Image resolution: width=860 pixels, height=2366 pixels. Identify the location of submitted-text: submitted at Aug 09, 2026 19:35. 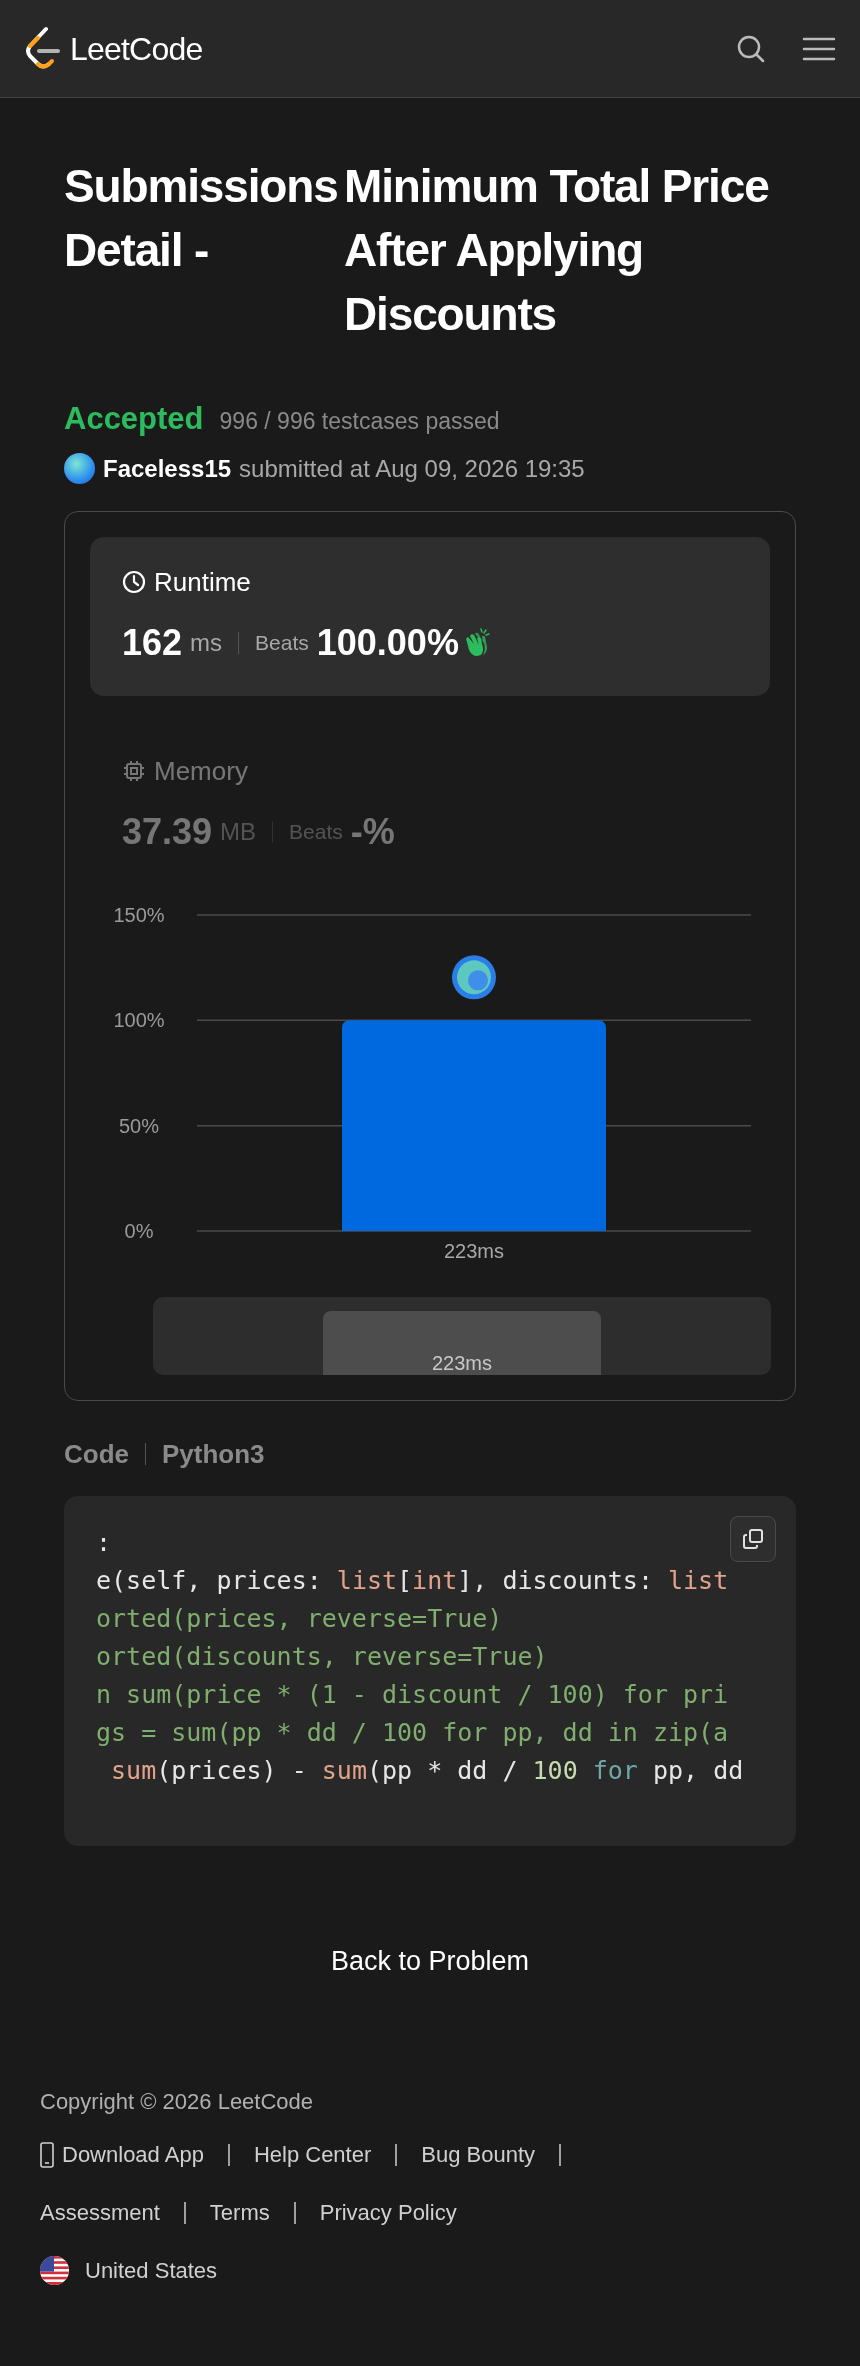
(412, 468).